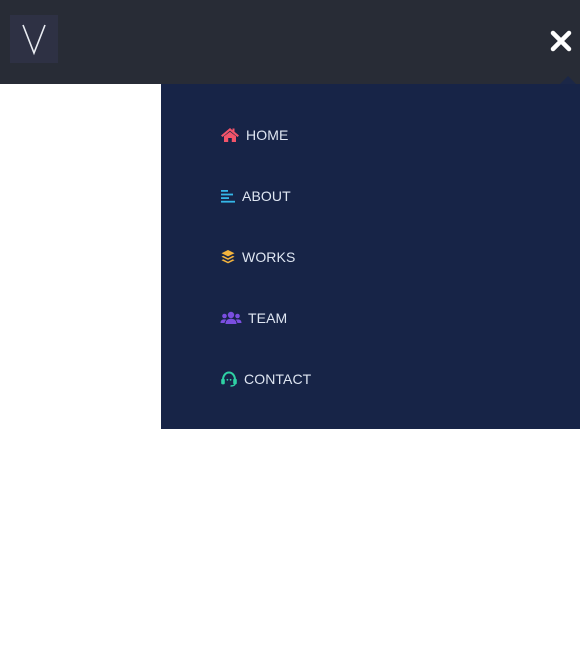  Describe the element at coordinates (266, 196) in the screenshot. I see `menu-item-label: ABOUT` at that location.